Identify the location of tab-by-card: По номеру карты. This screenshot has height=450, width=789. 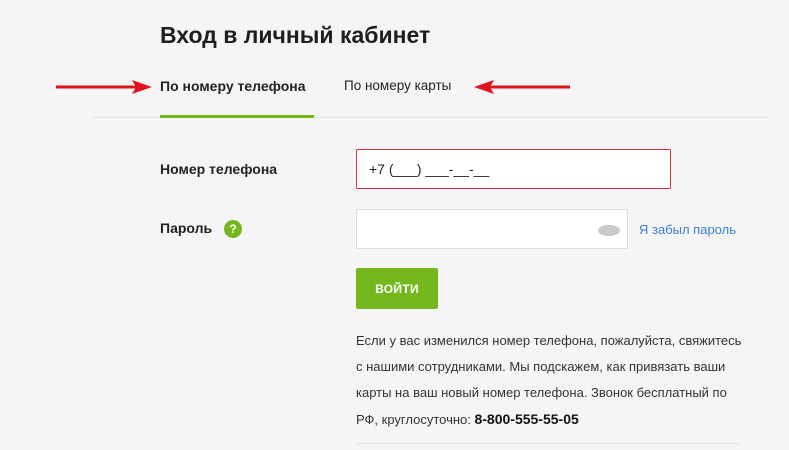
(397, 85).